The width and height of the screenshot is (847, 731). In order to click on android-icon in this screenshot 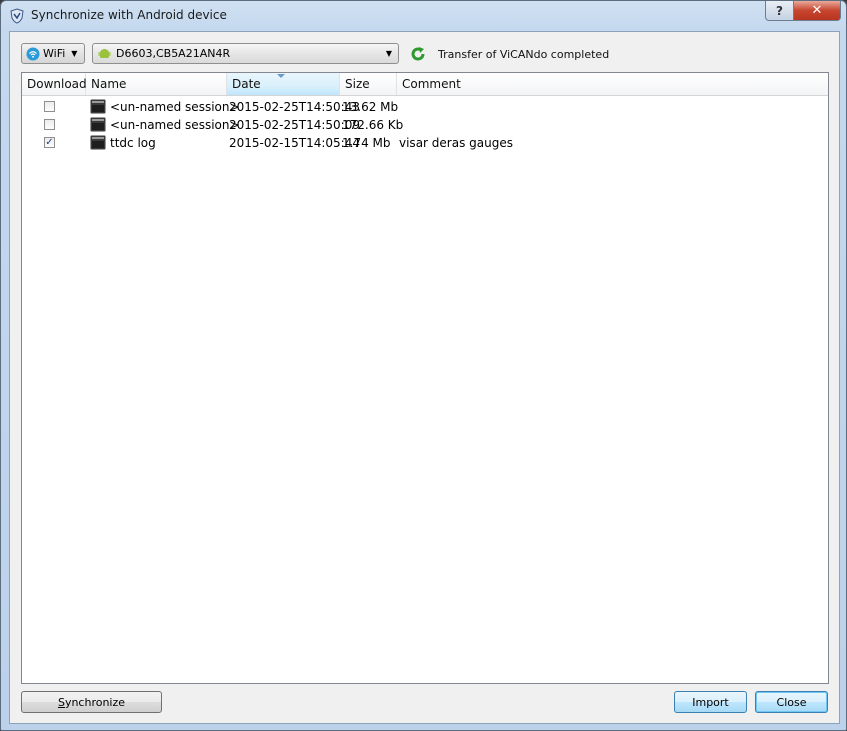, I will do `click(104, 53)`.